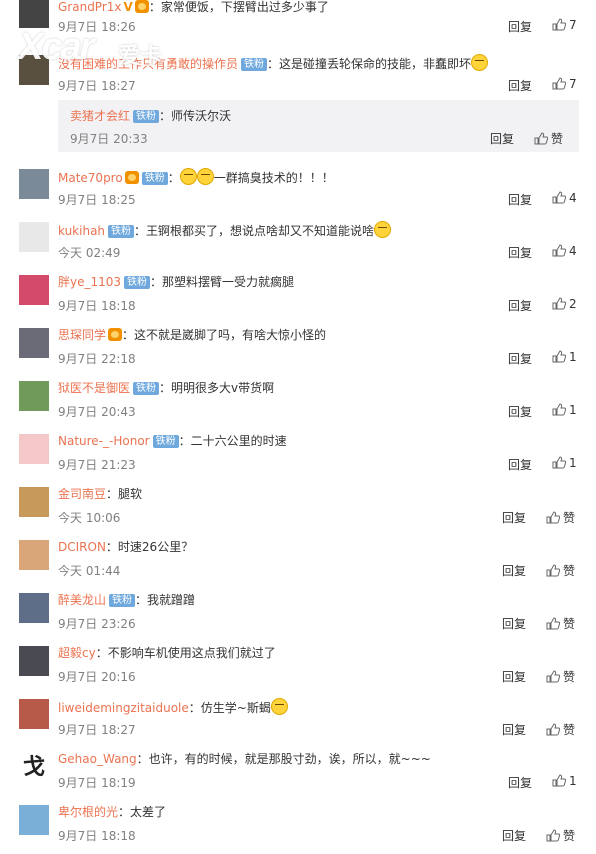  What do you see at coordinates (298, 191) in the screenshot?
I see `comment-item: Mate70pro 铁粉： 一群搞臭技术的！！！ 9月7日 18:25 回复 4` at bounding box center [298, 191].